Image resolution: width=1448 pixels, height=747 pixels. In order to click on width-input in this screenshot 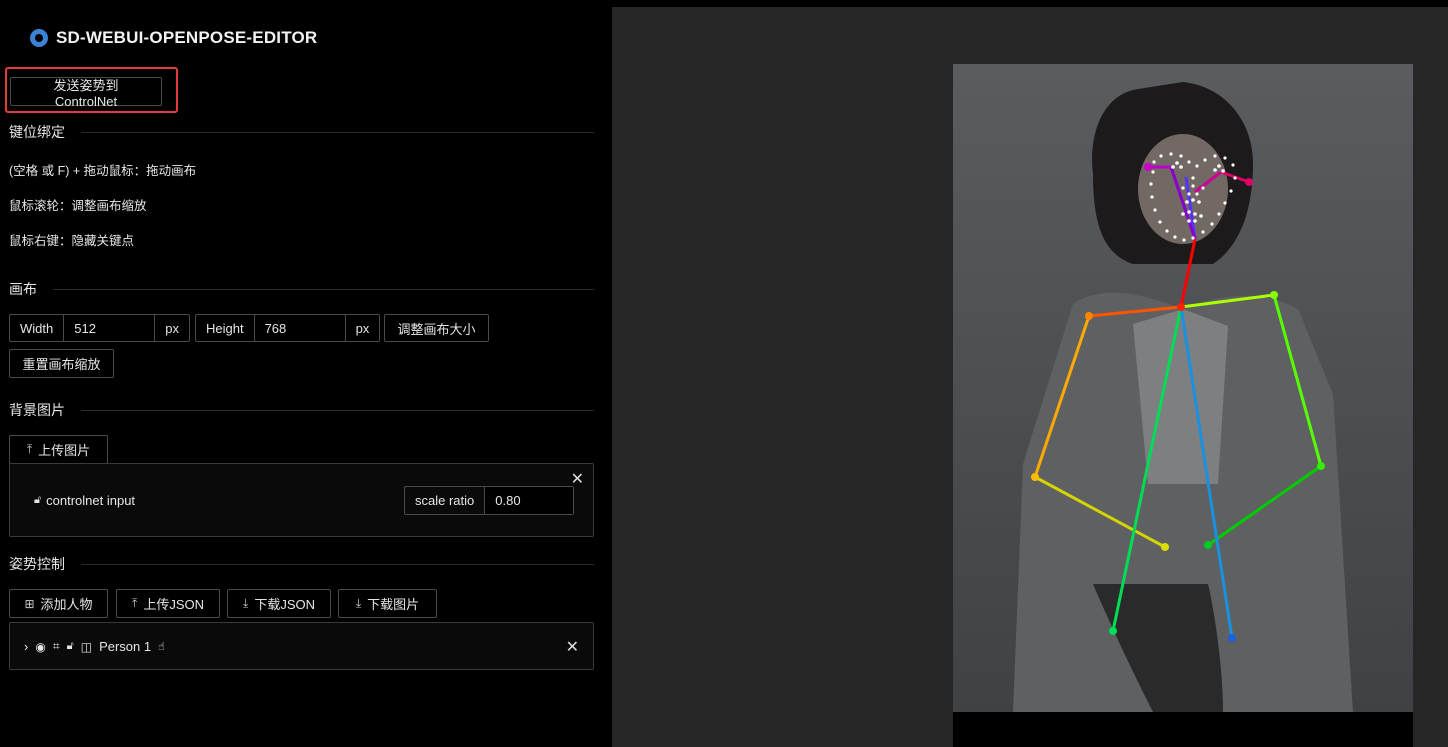, I will do `click(109, 328)`.